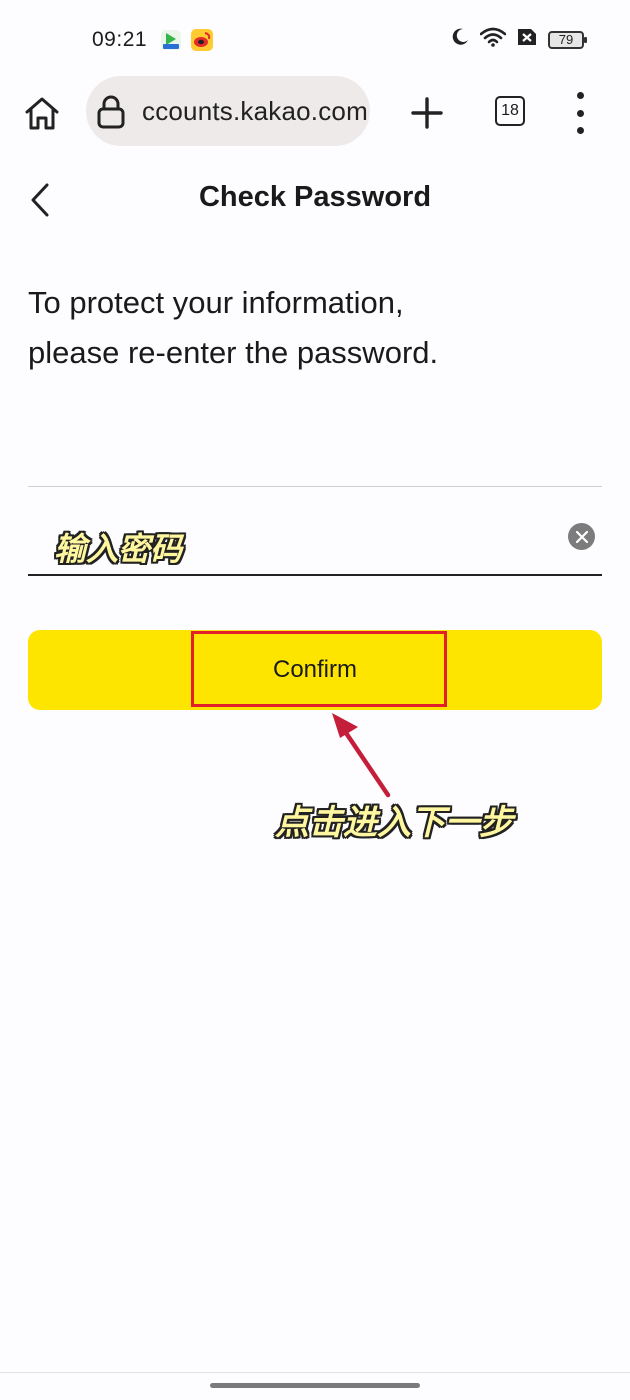 Image resolution: width=630 pixels, height=1400 pixels. I want to click on password-hint-overlay: 输入密码, so click(118, 549).